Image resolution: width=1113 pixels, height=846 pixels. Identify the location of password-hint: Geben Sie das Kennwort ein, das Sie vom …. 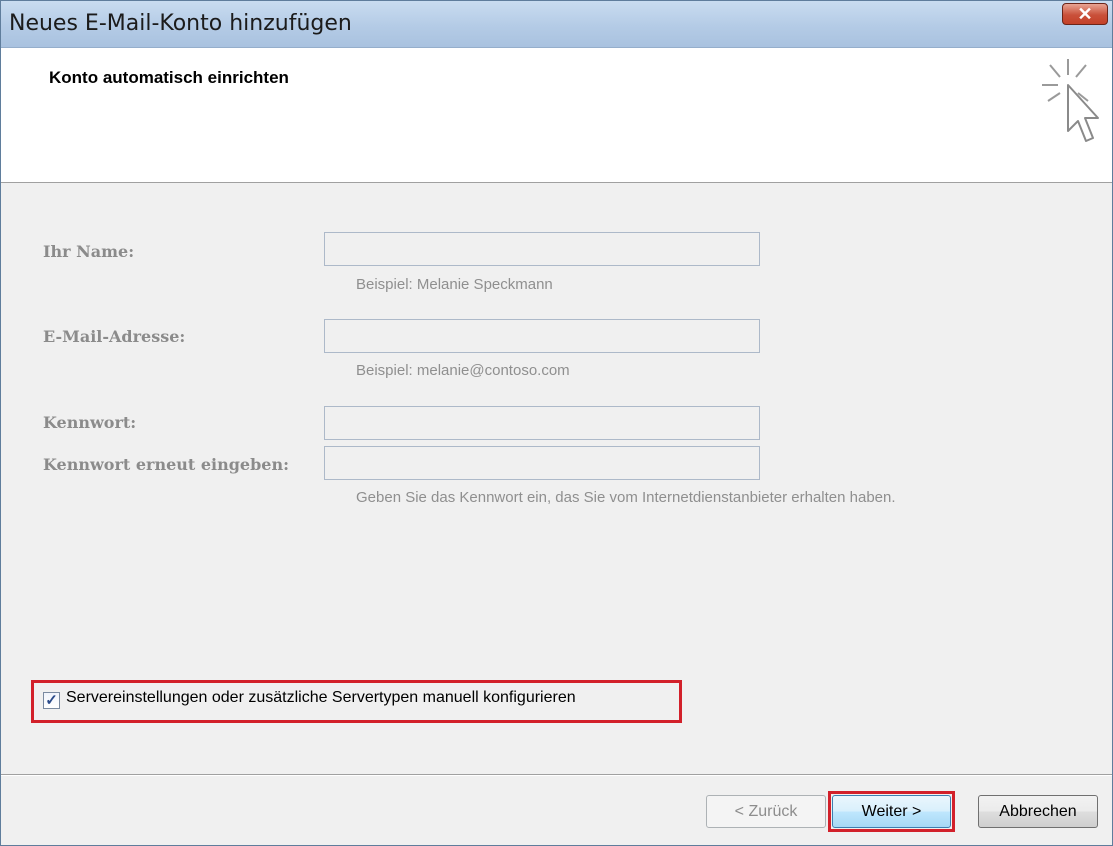
(626, 497).